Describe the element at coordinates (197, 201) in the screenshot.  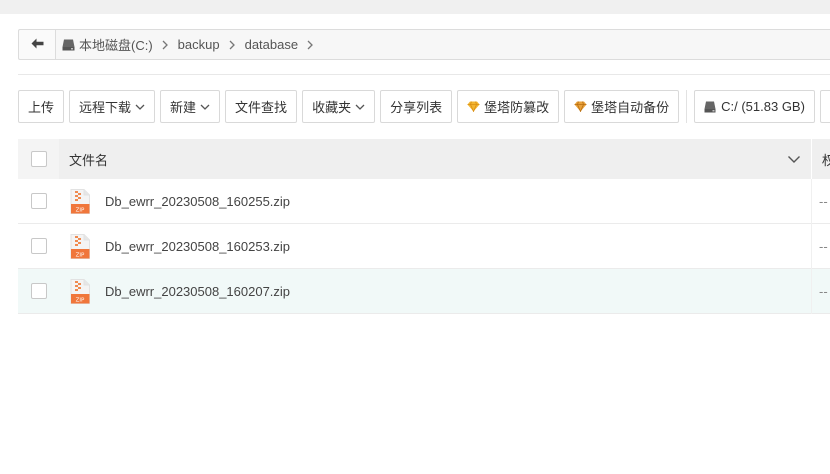
I see `file-name: Db_ewrr_20230508_160255.zip` at that location.